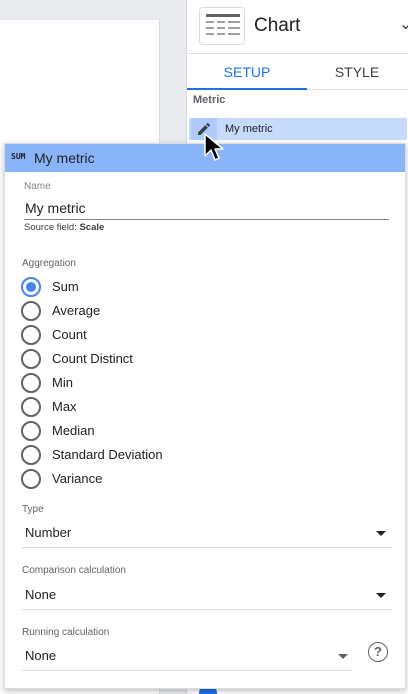 Image resolution: width=408 pixels, height=694 pixels. Describe the element at coordinates (33, 509) in the screenshot. I see `type-label: Type` at that location.